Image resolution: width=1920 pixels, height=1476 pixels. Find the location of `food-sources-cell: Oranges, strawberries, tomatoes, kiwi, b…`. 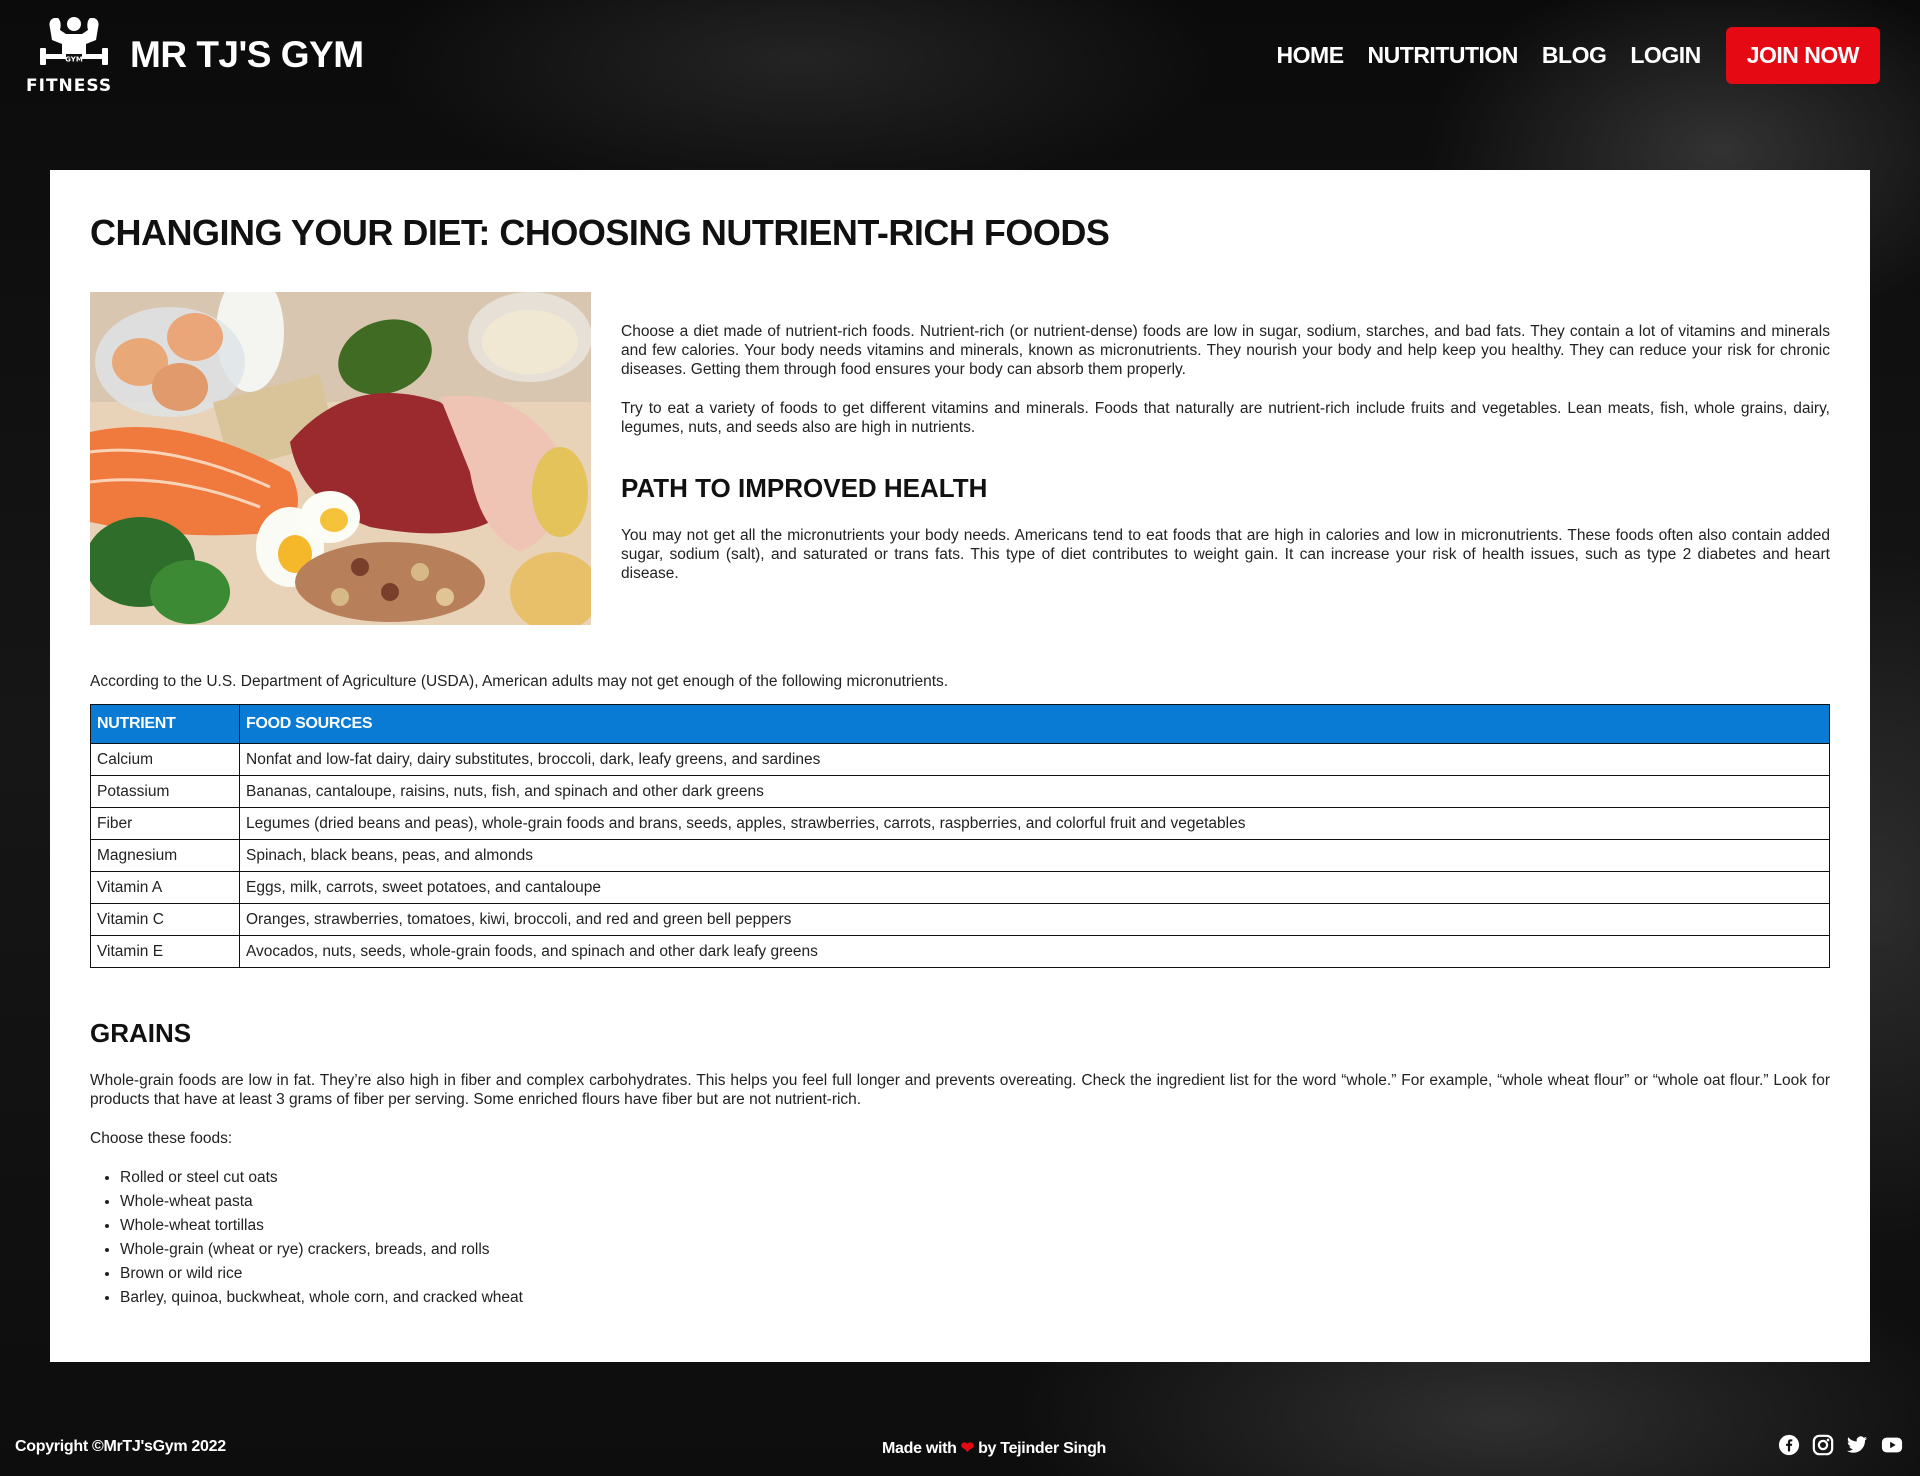

food-sources-cell: Oranges, strawberries, tomatoes, kiwi, b… is located at coordinates (1034, 919).